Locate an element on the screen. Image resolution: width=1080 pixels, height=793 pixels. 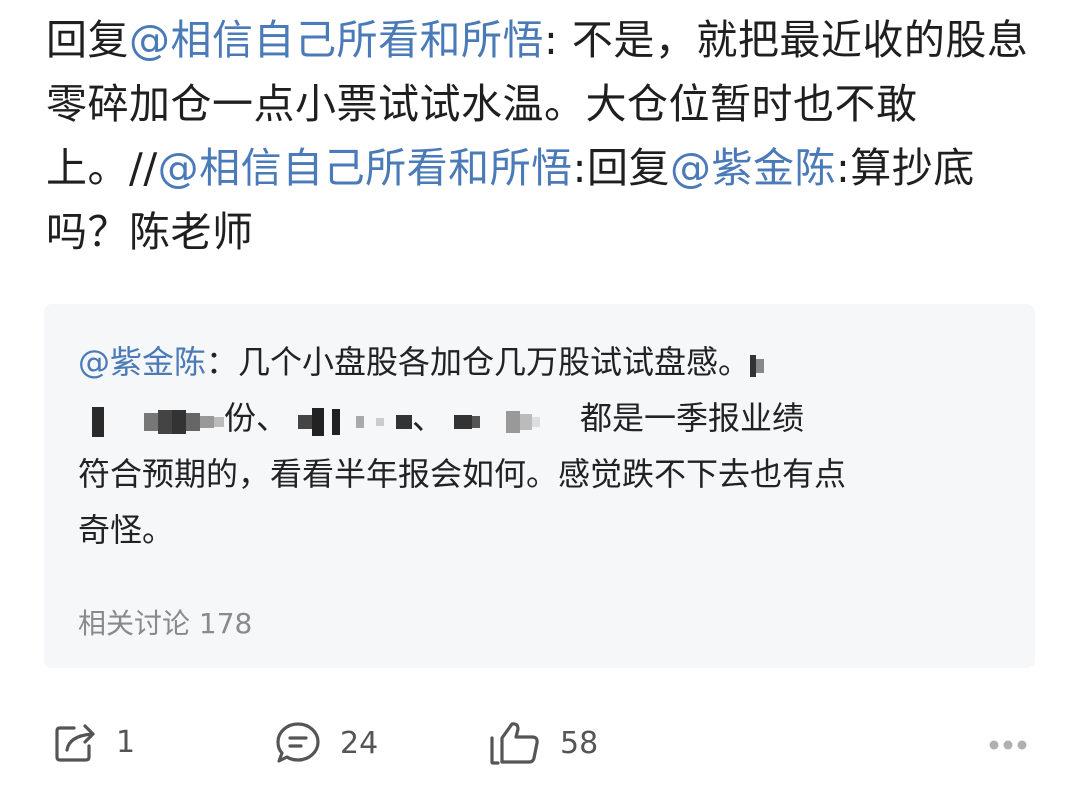
comment-count: 24 is located at coordinates (359, 743).